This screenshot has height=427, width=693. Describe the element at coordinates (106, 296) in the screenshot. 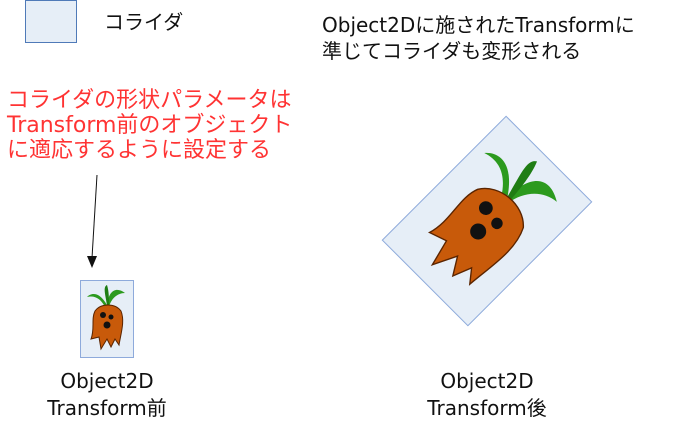

I see `leaves-icon` at that location.